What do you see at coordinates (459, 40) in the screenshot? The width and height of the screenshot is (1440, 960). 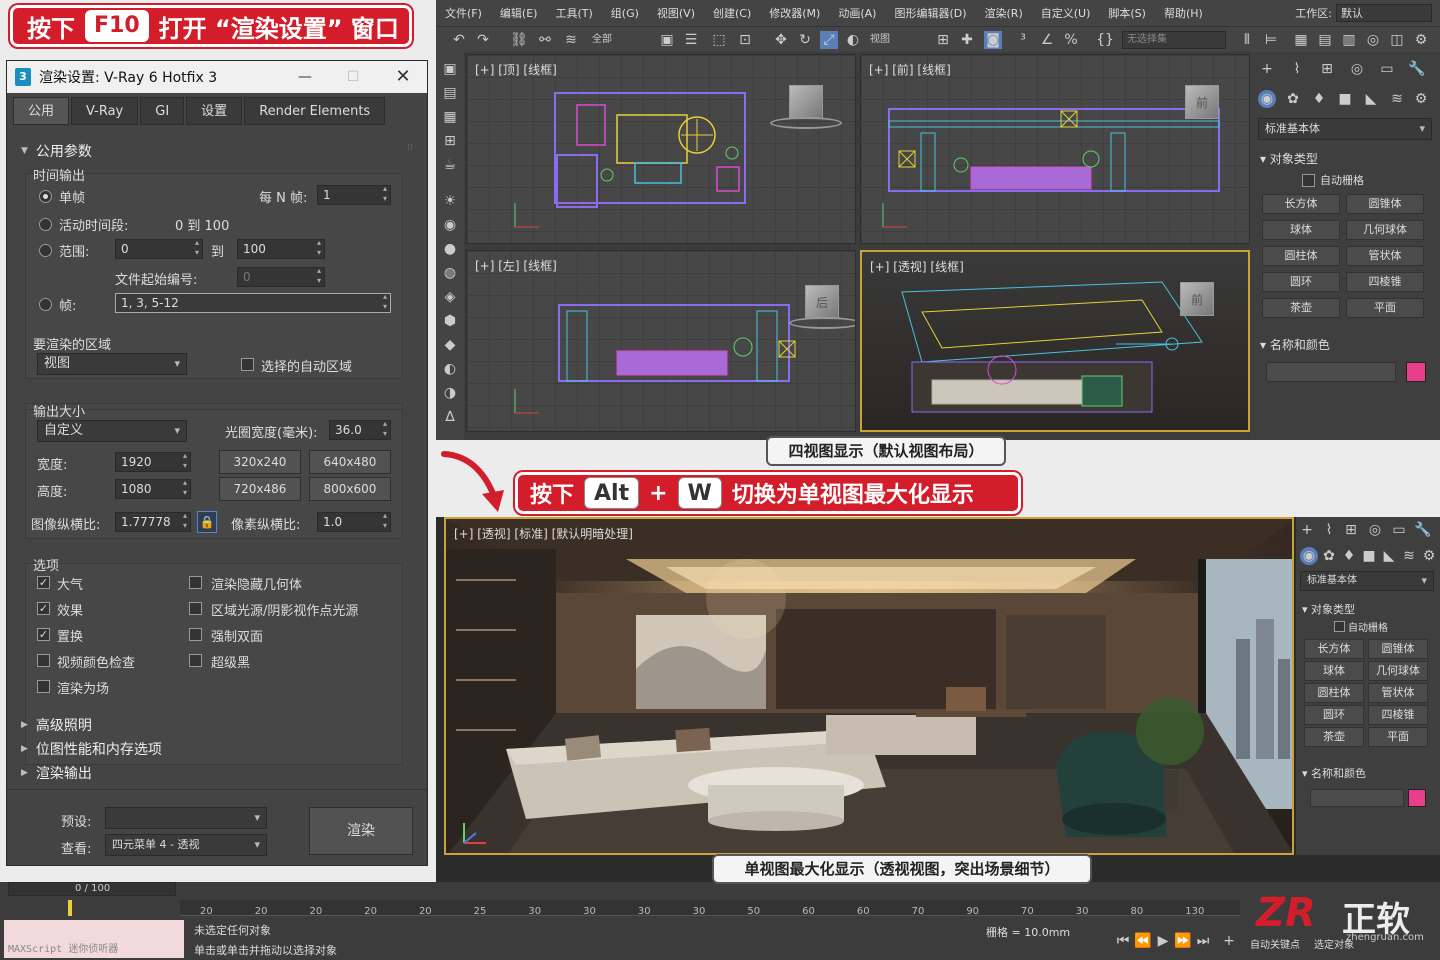 I see `undo-icon: ↶` at bounding box center [459, 40].